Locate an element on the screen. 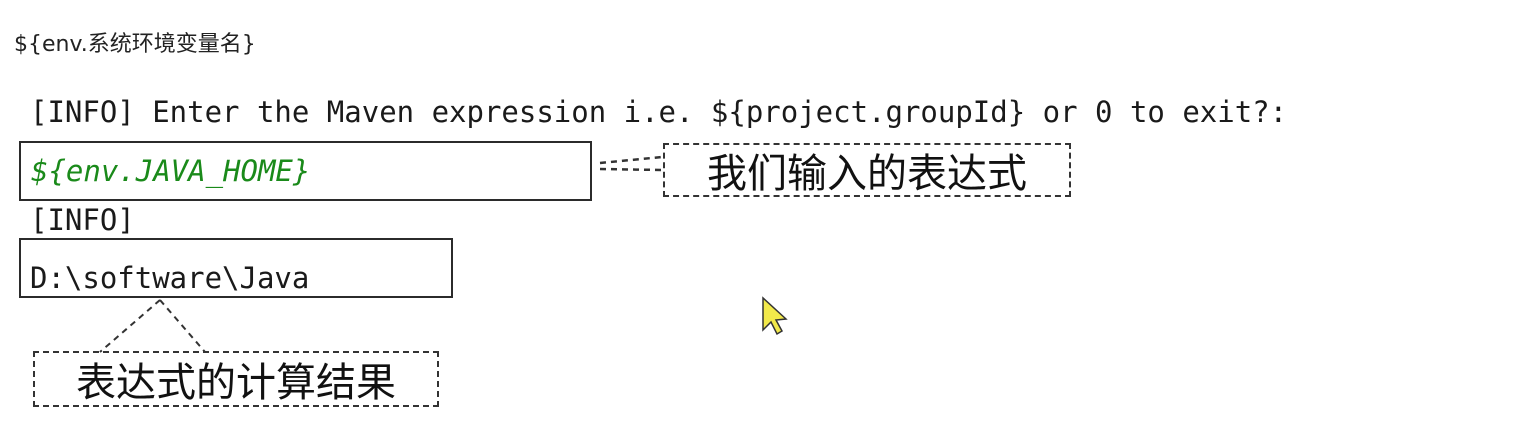 The width and height of the screenshot is (1515, 424). result-connector-line-left is located at coordinates (130, 326).